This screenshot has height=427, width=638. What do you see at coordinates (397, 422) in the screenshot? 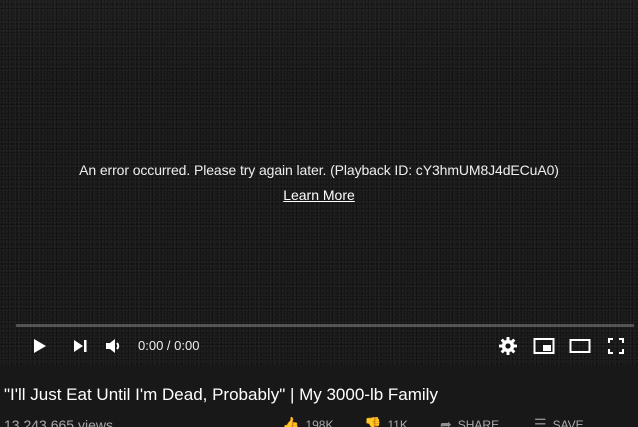
I see `dislike-count: 11K` at bounding box center [397, 422].